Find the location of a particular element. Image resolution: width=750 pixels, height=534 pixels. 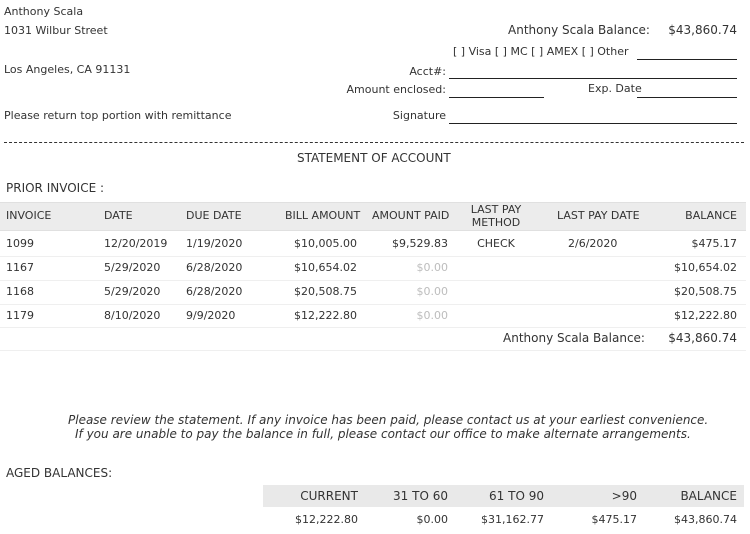

row3-paid: $0.00 is located at coordinates (432, 291).